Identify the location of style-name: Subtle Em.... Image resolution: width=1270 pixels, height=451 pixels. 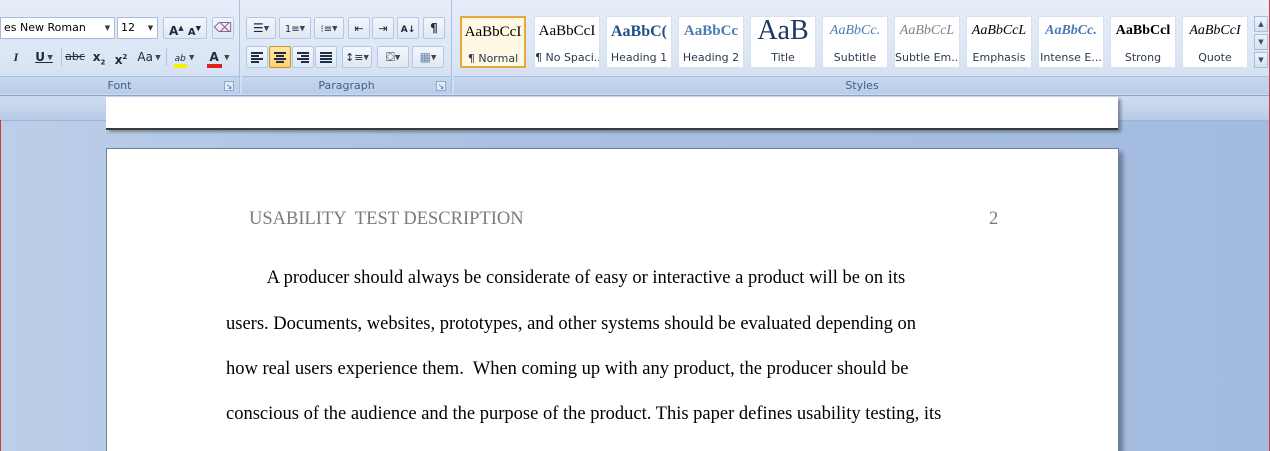
(927, 57).